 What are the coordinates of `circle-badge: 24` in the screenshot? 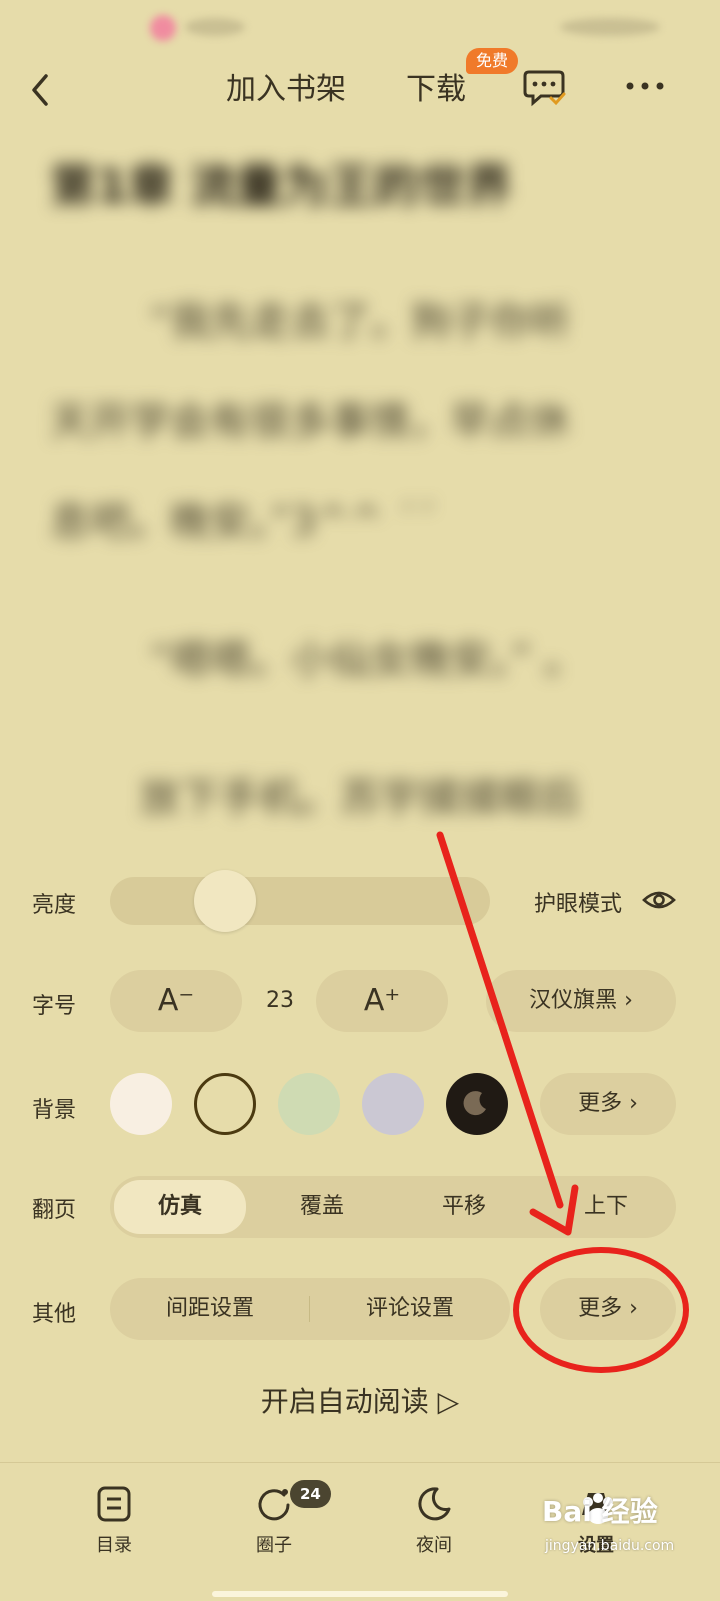 It's located at (310, 1494).